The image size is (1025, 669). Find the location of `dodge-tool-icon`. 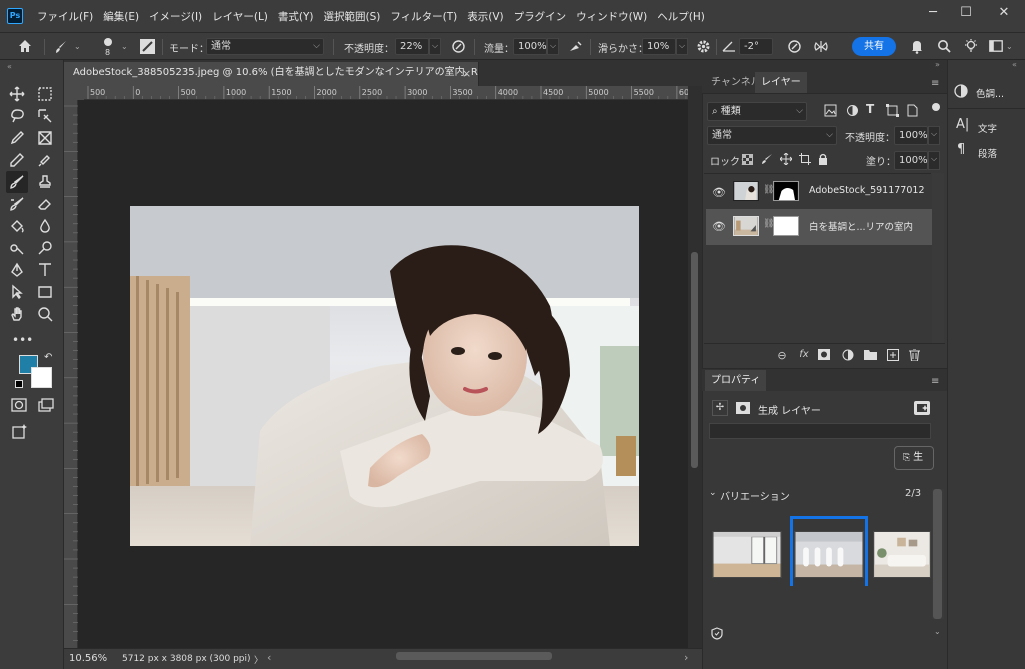

dodge-tool-icon is located at coordinates (17, 248).